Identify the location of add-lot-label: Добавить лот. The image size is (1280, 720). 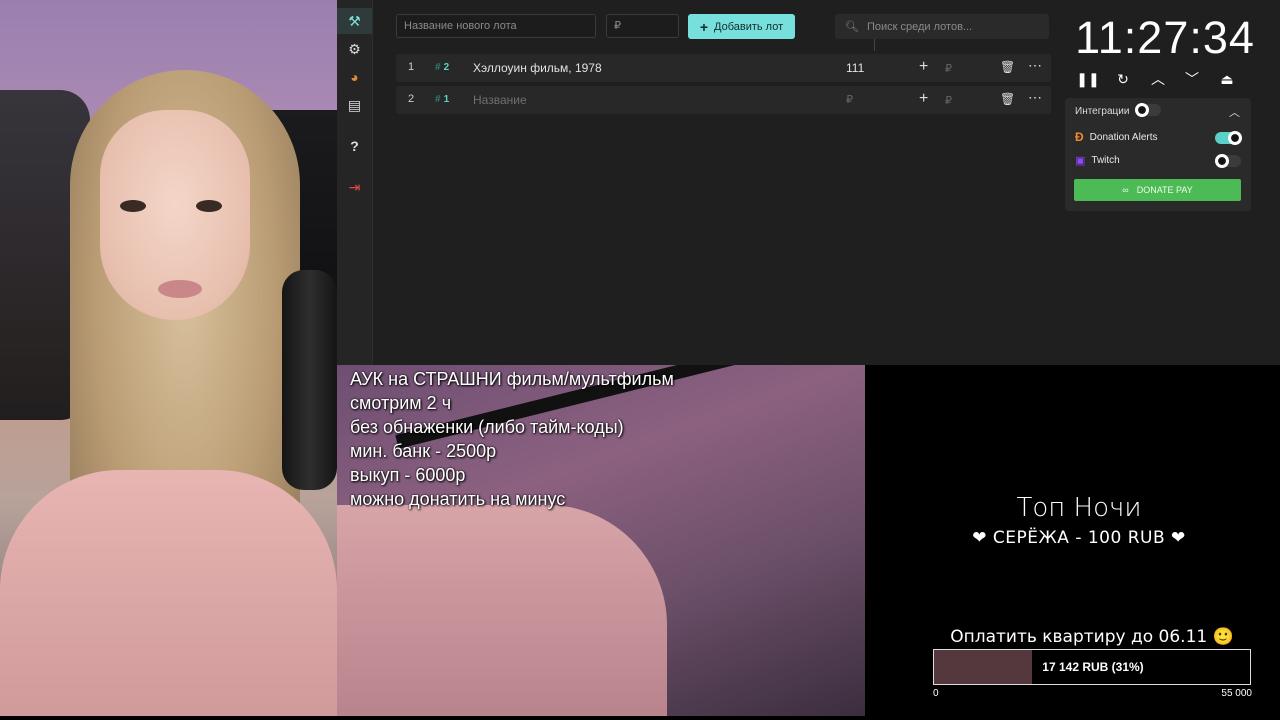
(749, 26).